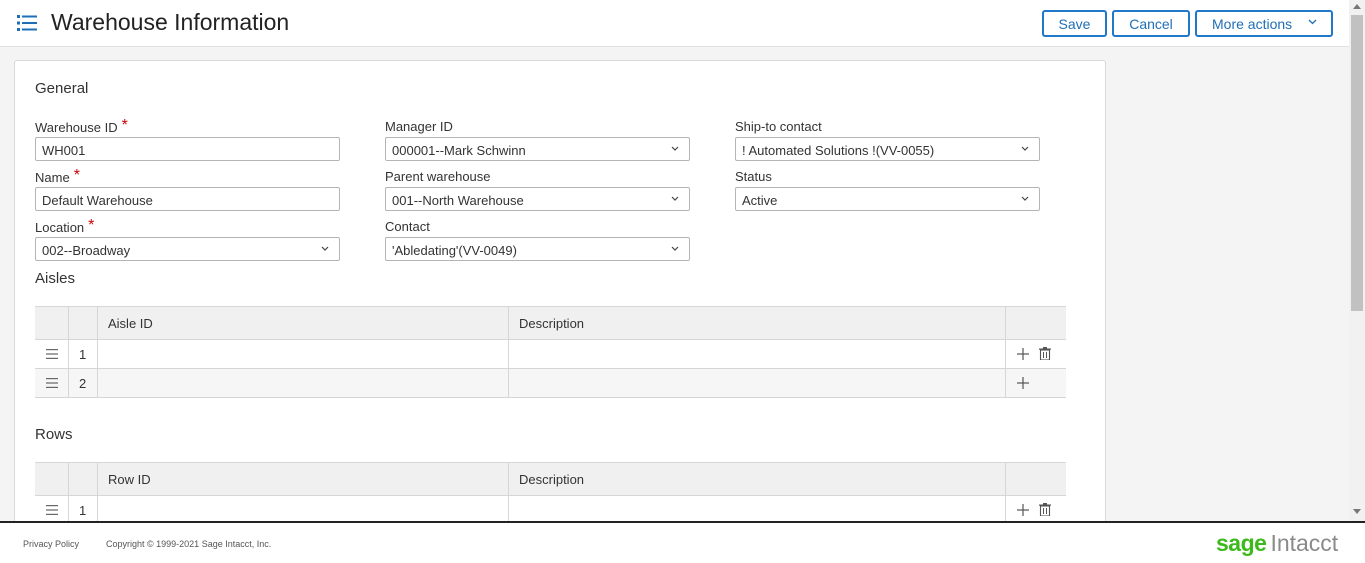 The width and height of the screenshot is (1365, 563). I want to click on sage-intacct-logo: sage Intacct, so click(1277, 543).